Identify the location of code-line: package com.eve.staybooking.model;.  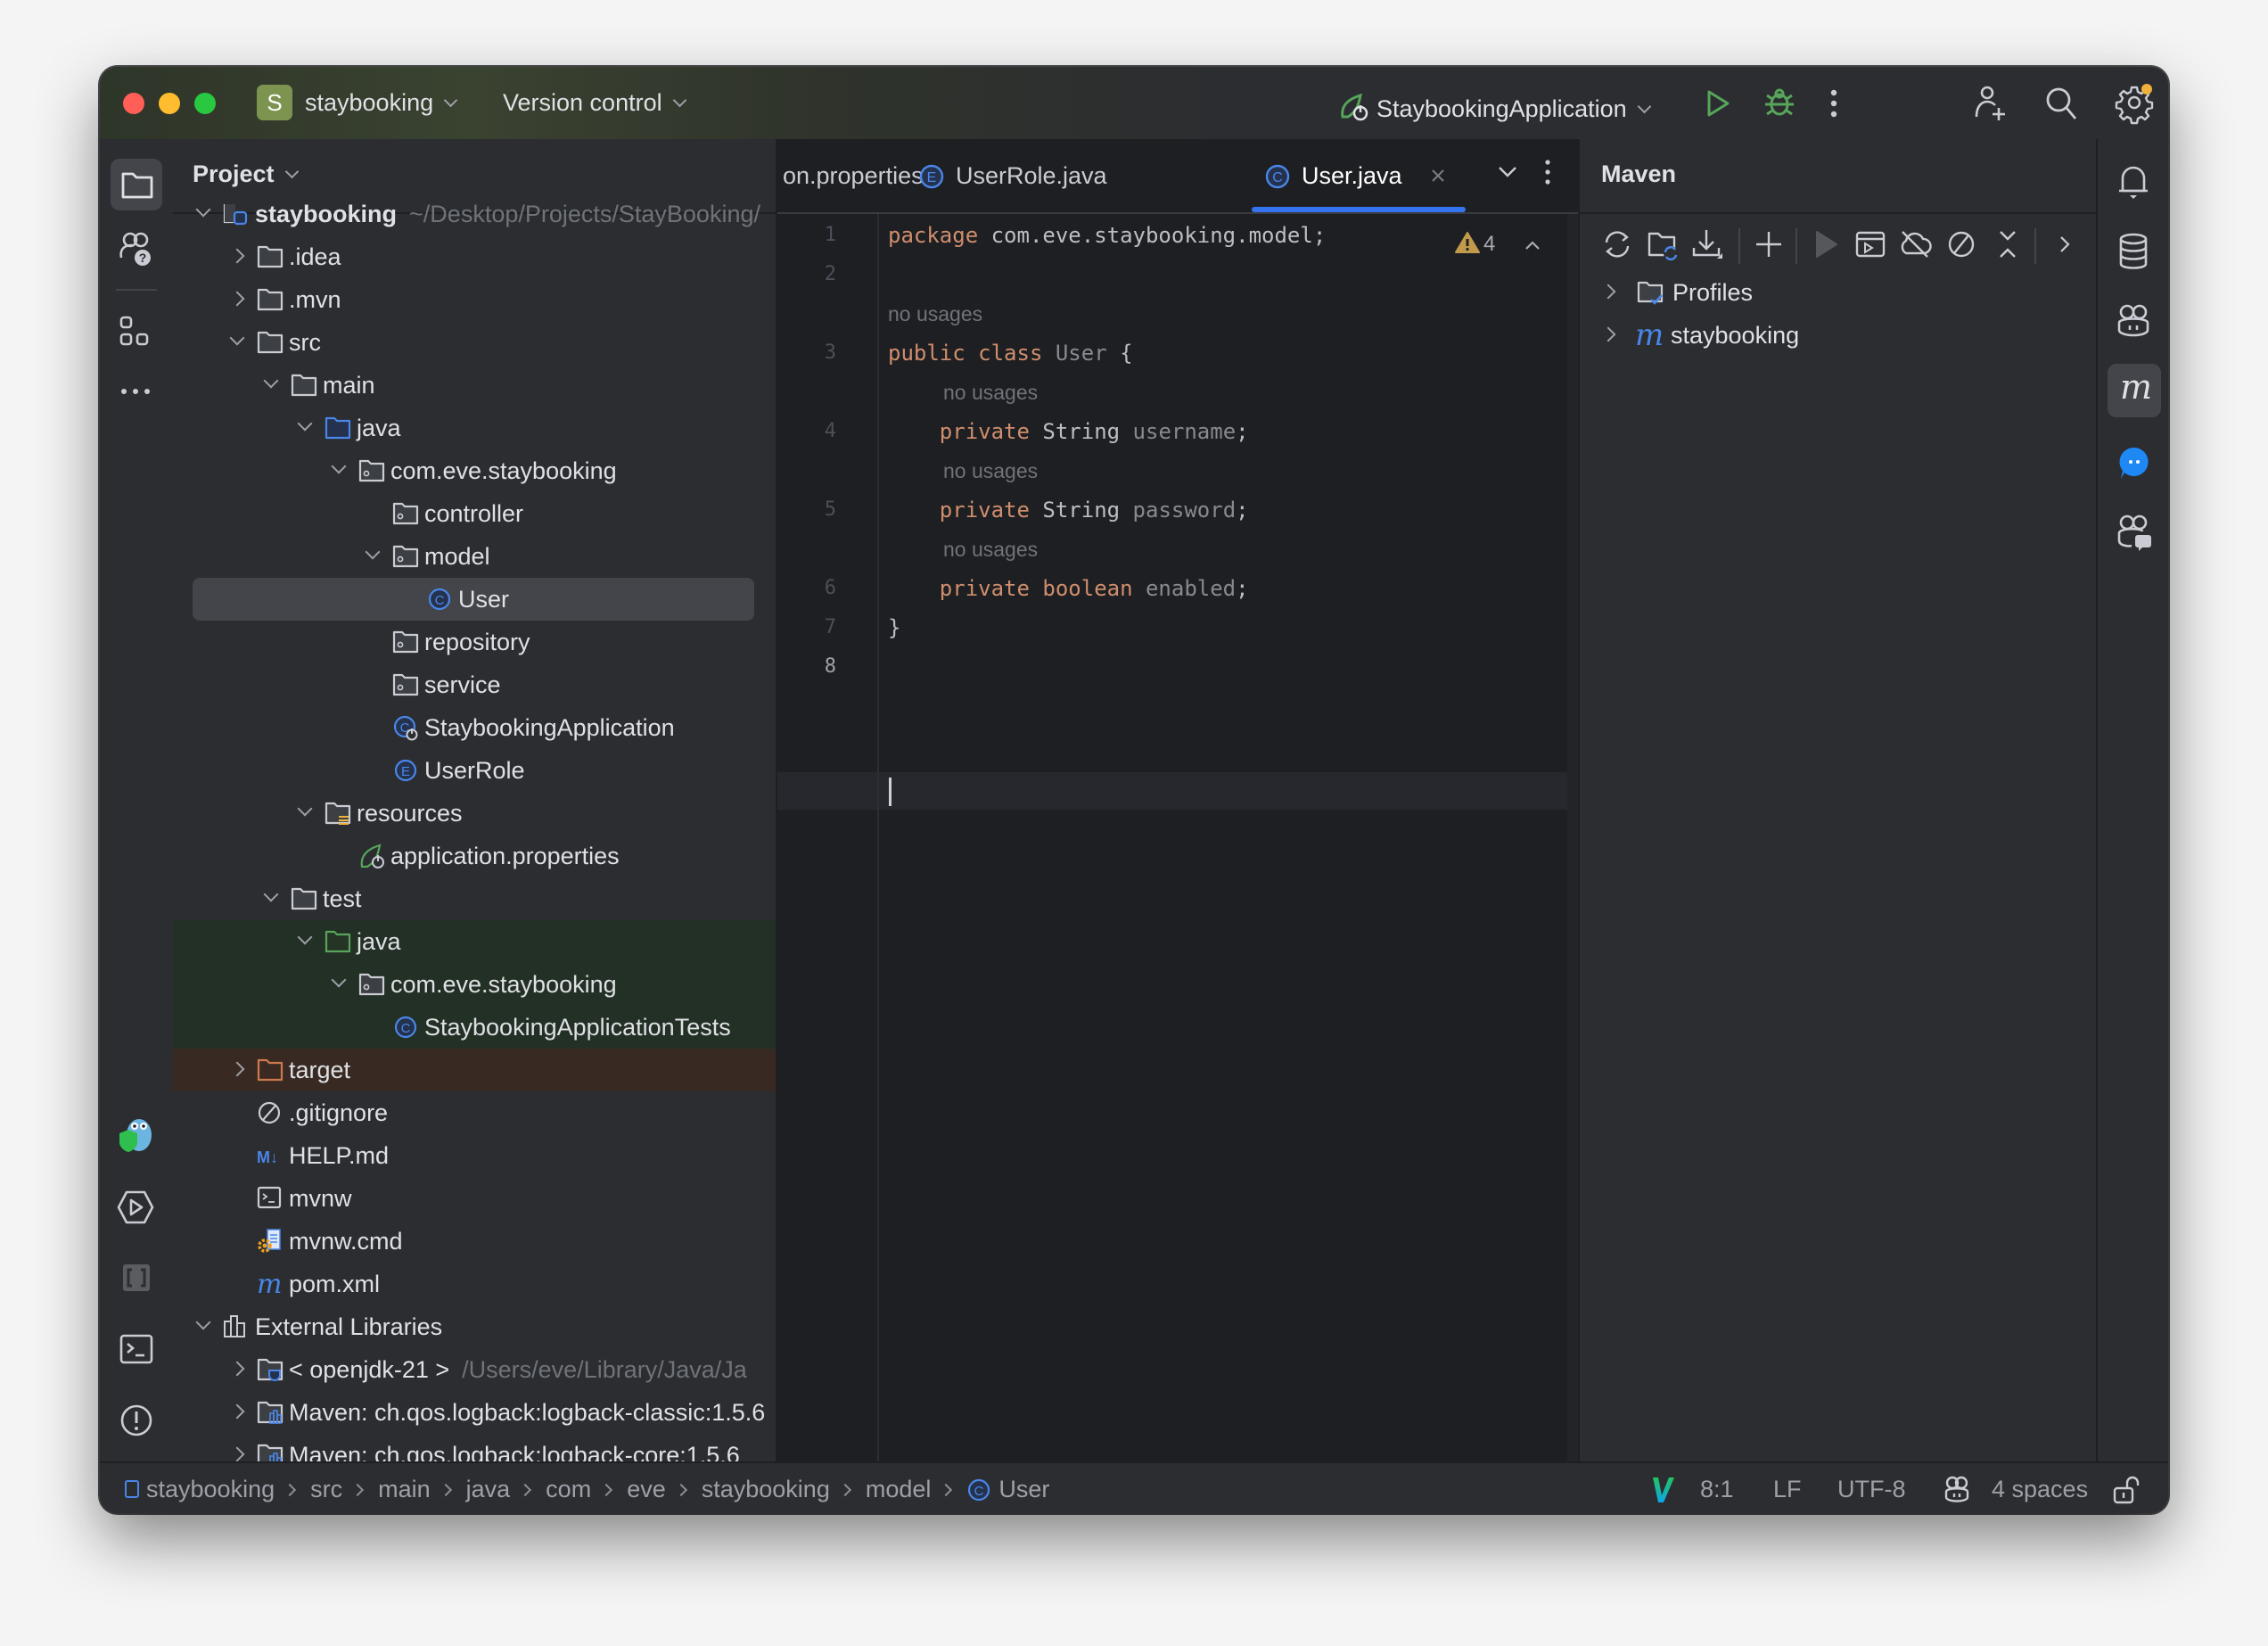
(1107, 235).